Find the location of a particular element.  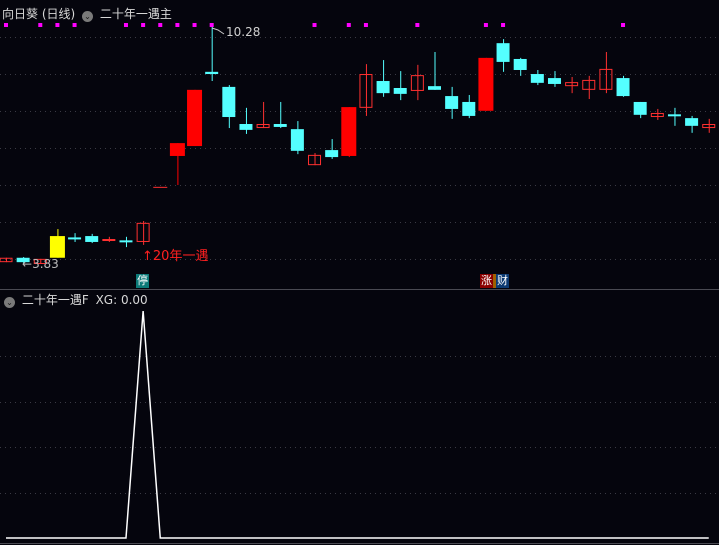

high-arrow-icon is located at coordinates (218, 31).